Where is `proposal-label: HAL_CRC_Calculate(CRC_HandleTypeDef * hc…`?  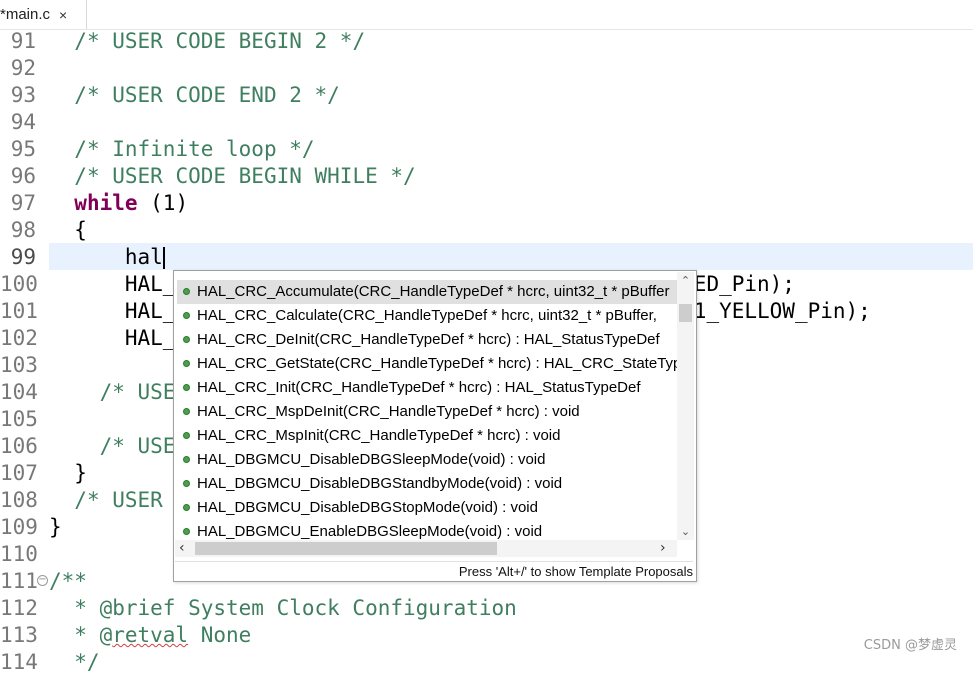
proposal-label: HAL_CRC_Calculate(CRC_HandleTypeDef * hc… is located at coordinates (427, 315).